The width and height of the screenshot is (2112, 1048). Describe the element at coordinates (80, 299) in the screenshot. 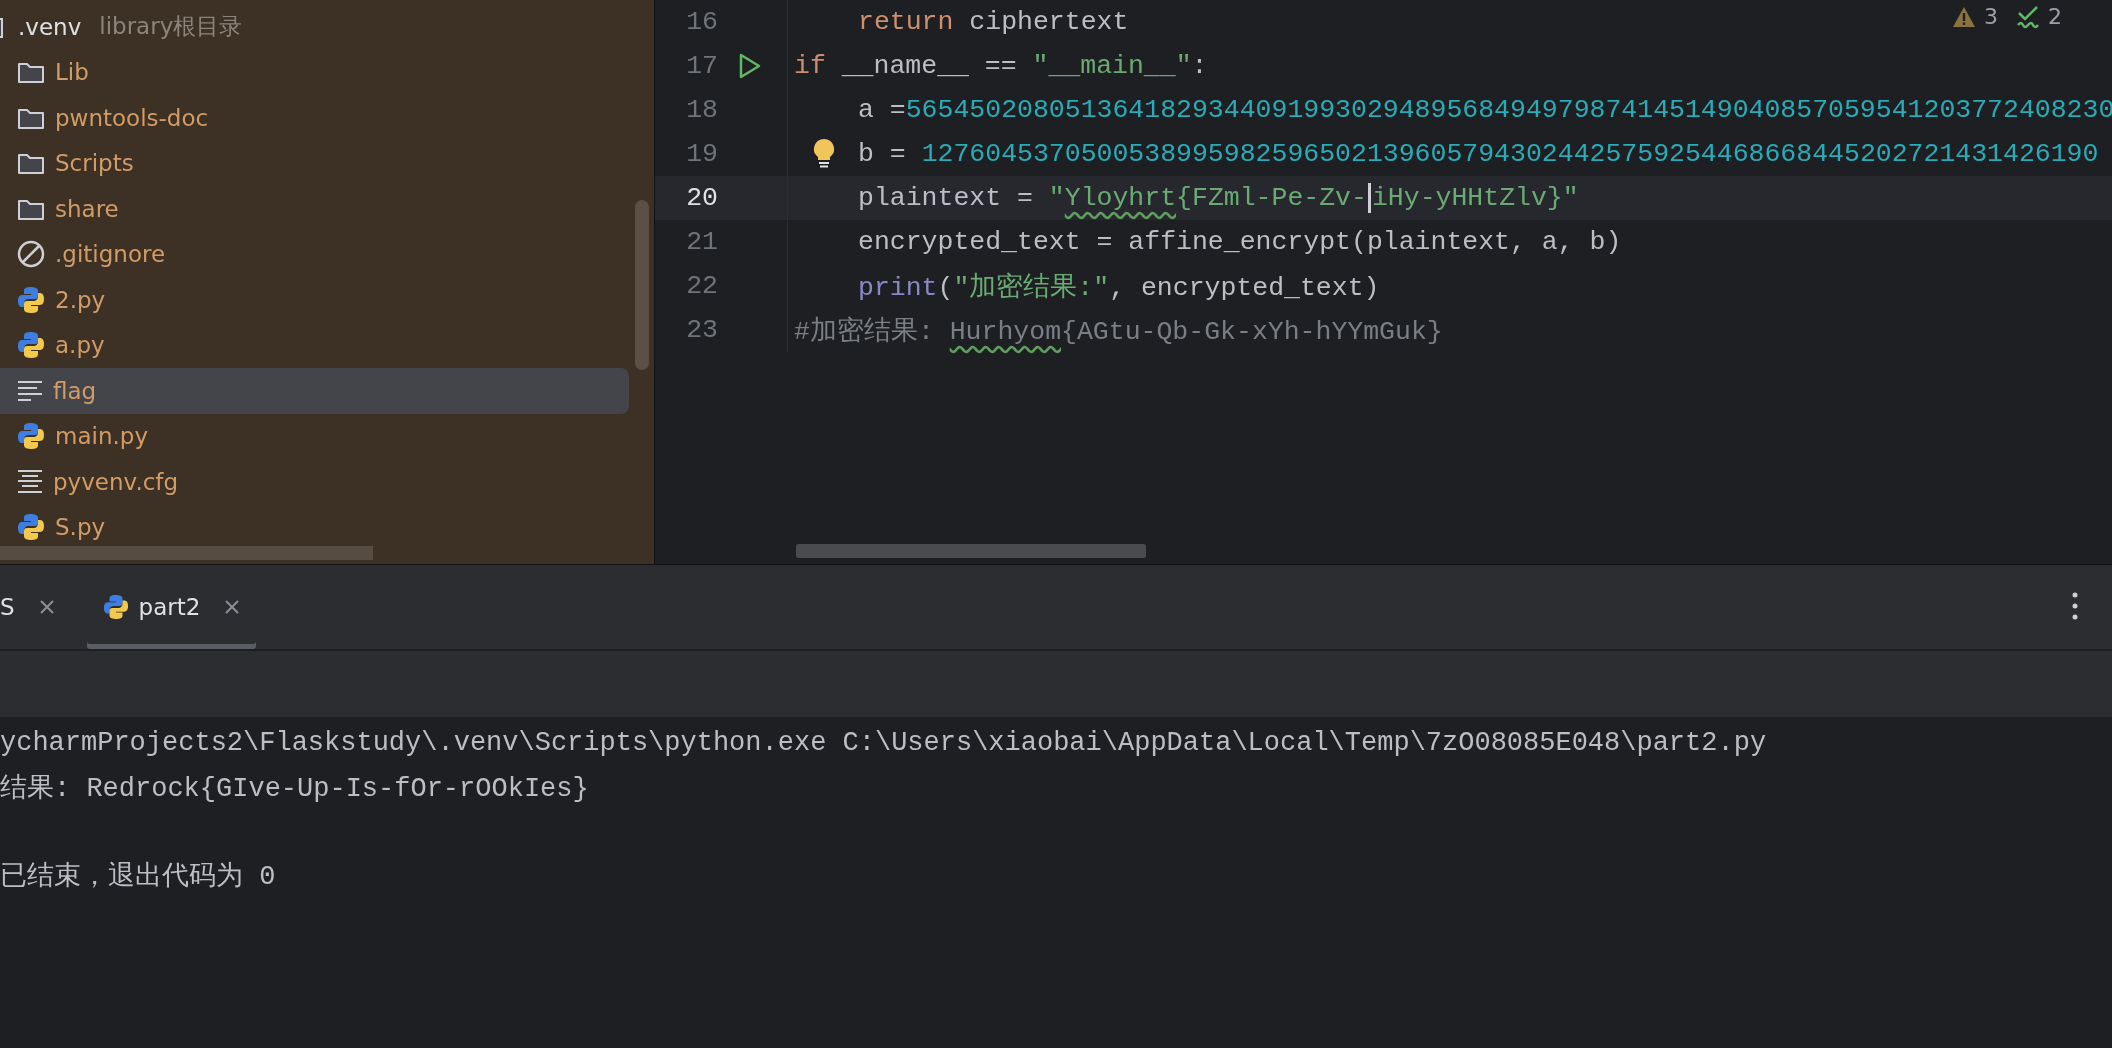

I see `tree-item: 2.py` at that location.